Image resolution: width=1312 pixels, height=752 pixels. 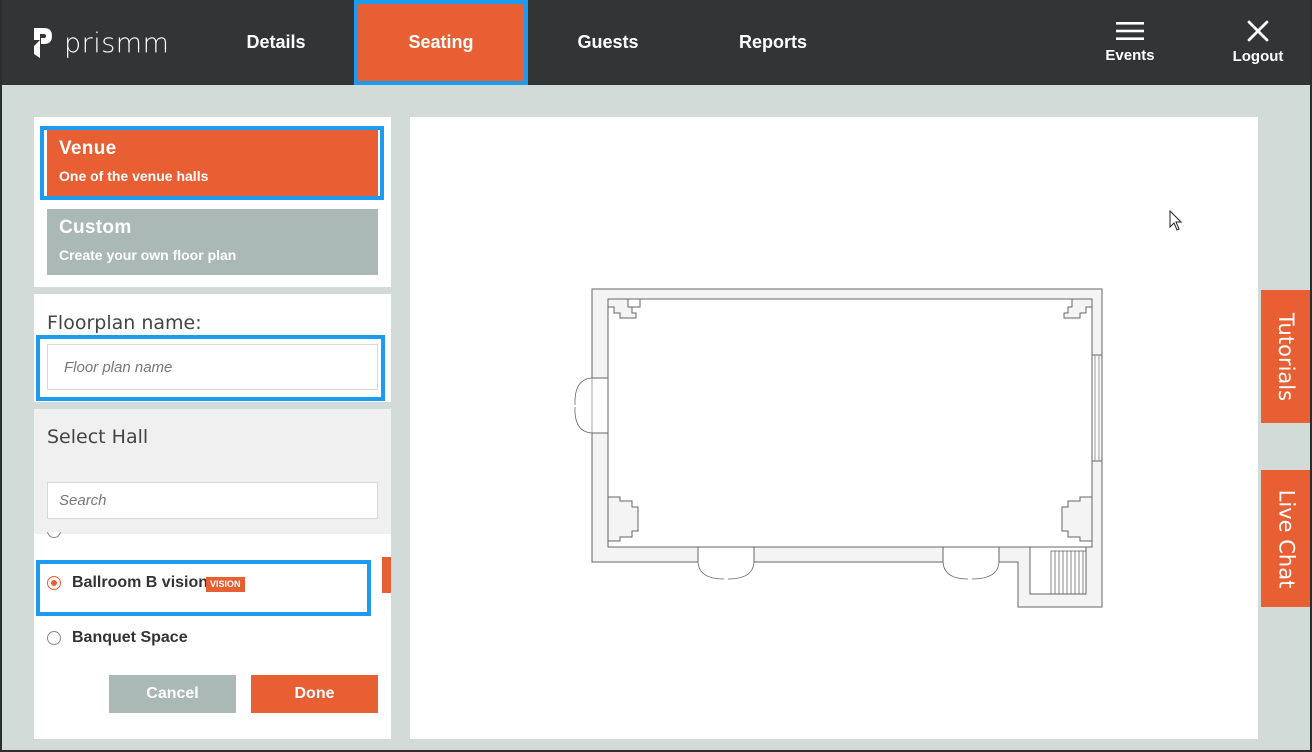 I want to click on tutorials-tab: Tutorials, so click(x=1286, y=356).